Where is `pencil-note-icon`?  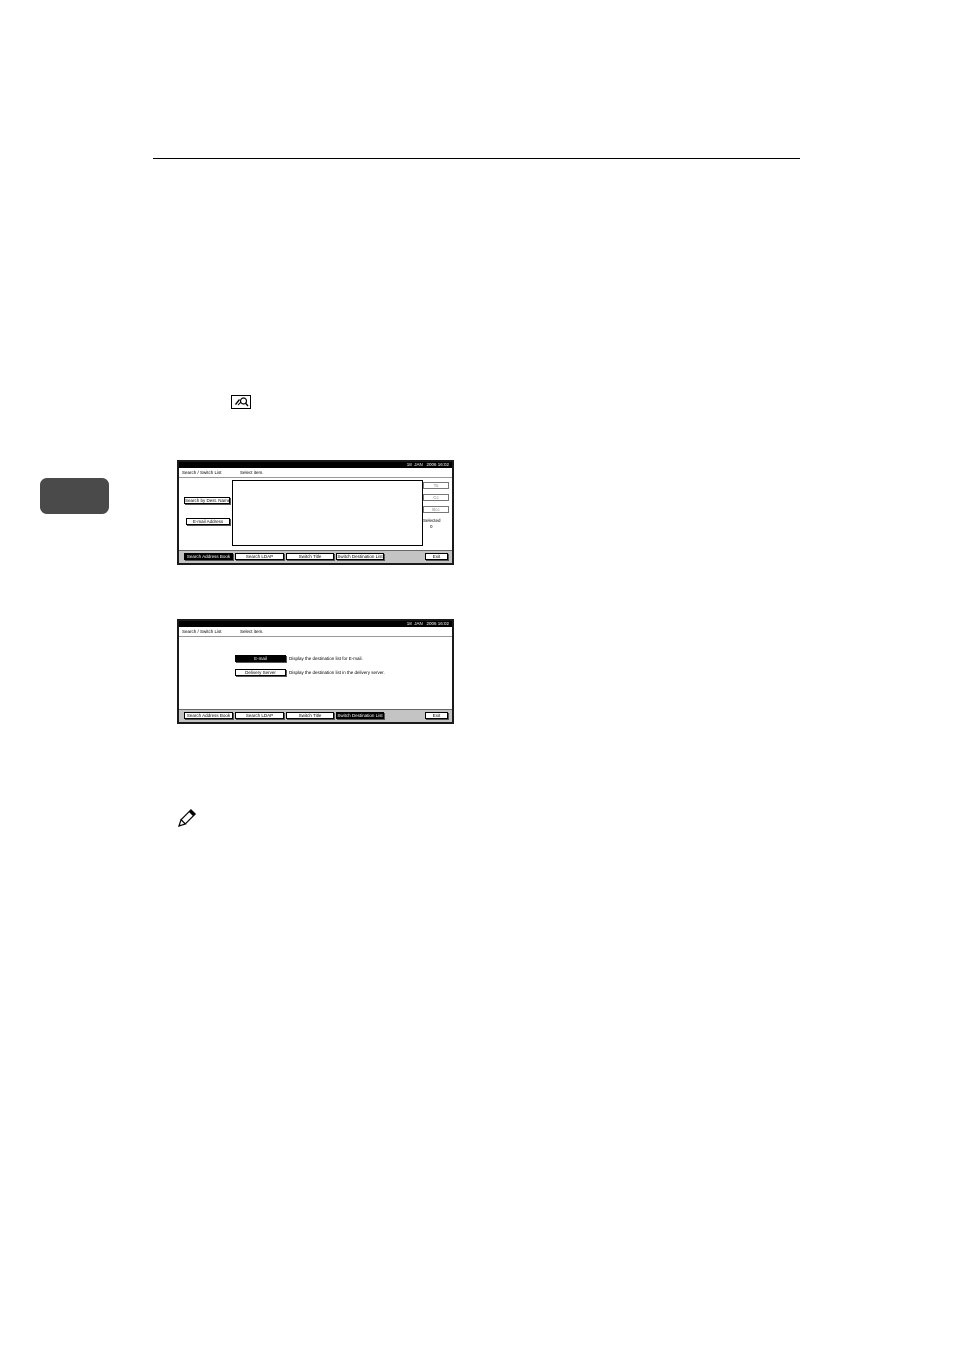 pencil-note-icon is located at coordinates (186, 819).